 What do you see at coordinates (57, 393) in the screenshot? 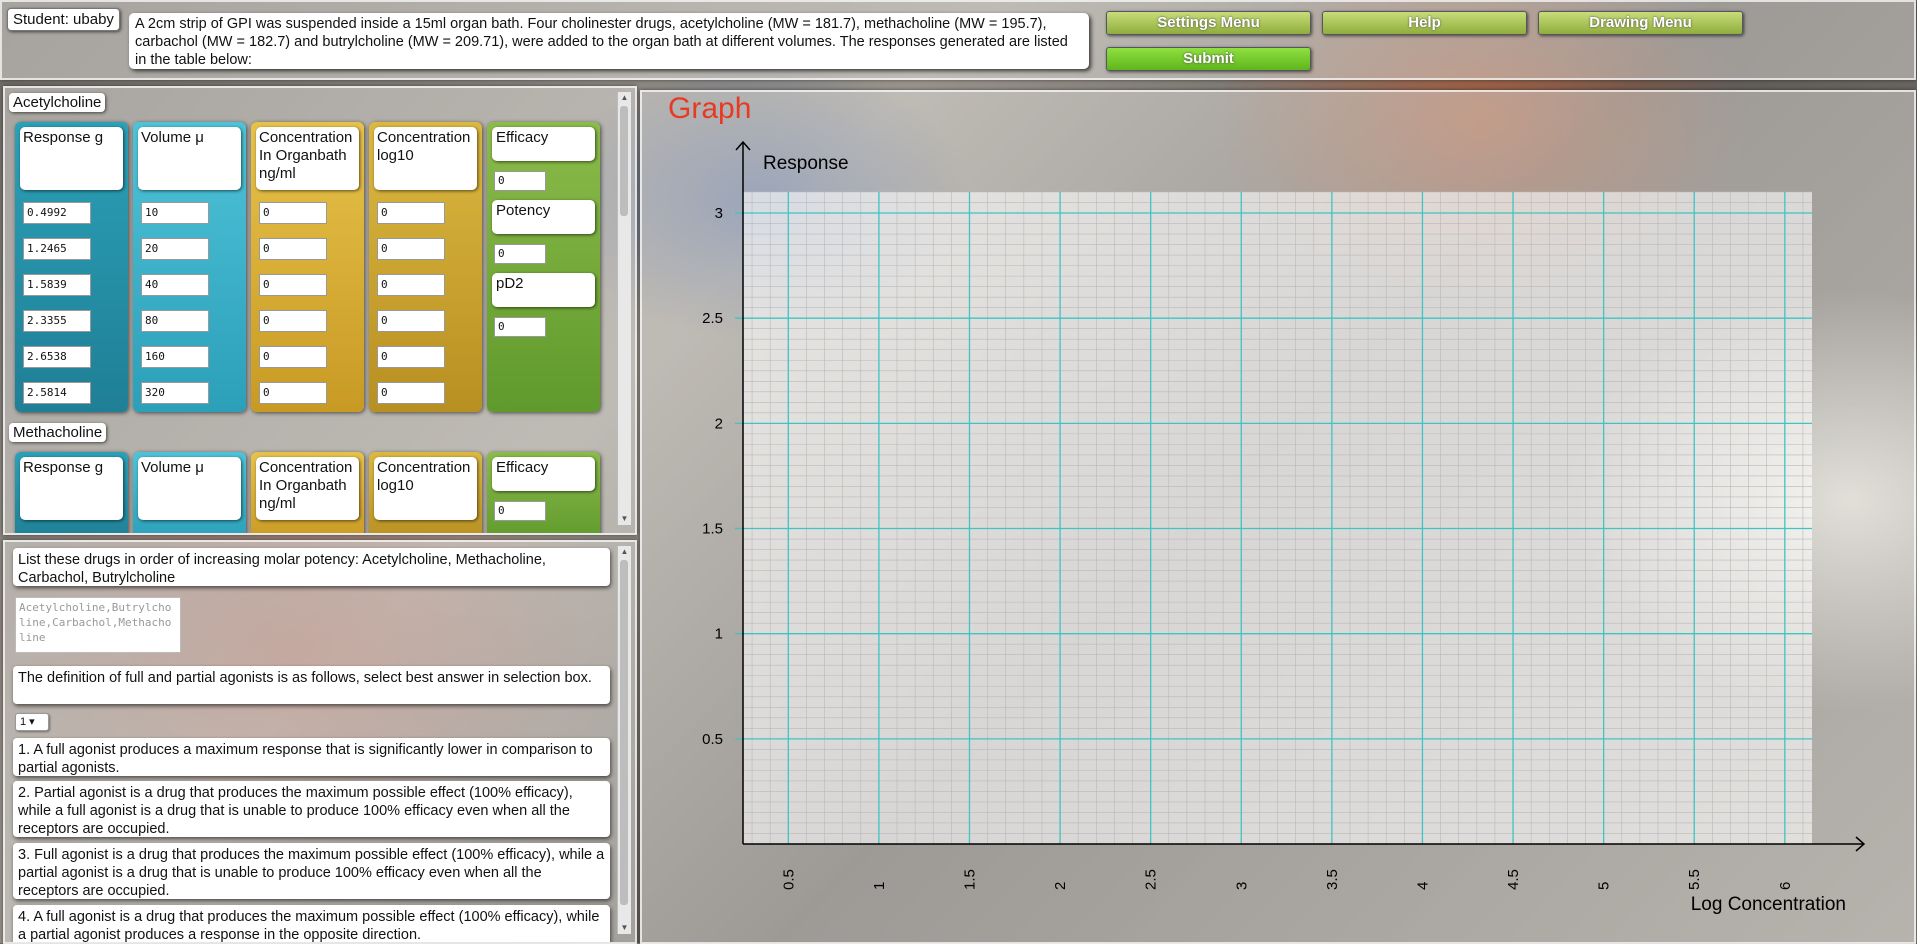
I see `response-input-6: 2.5814` at bounding box center [57, 393].